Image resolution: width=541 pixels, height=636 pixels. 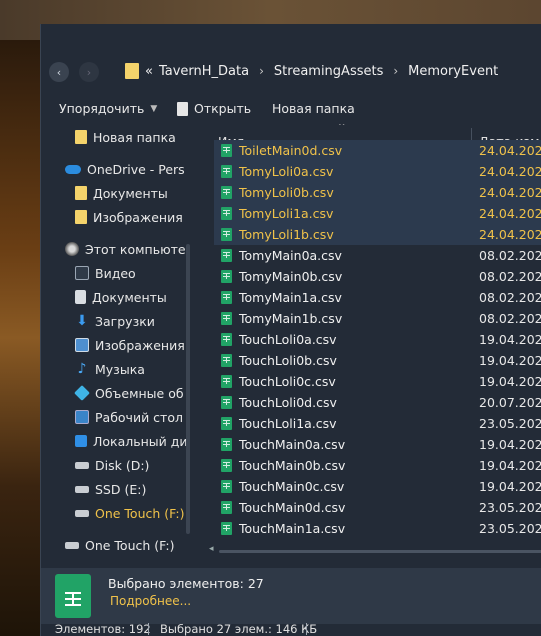 I want to click on file-row: TouchMain0a.csv 19.04.2020, so click(x=377, y=444).